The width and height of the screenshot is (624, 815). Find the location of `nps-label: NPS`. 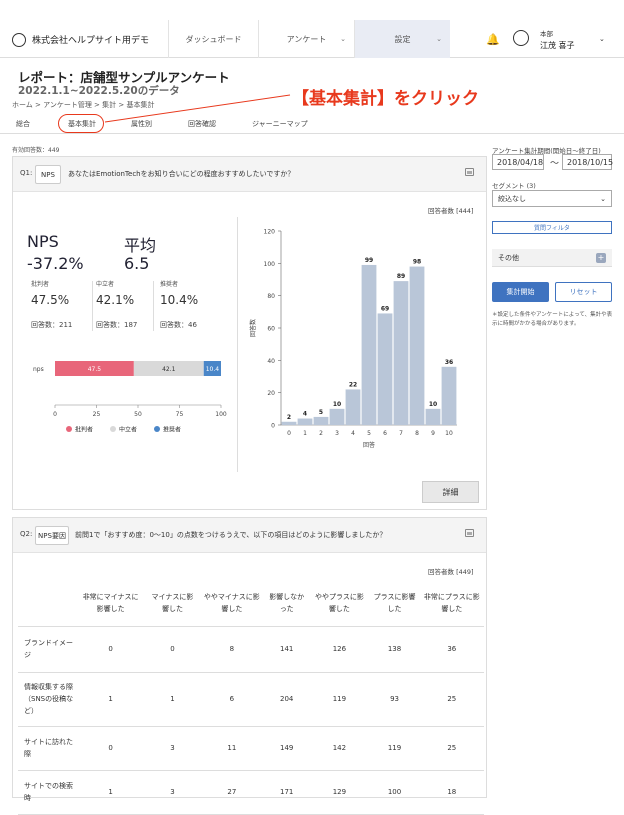

nps-label: NPS is located at coordinates (43, 241).